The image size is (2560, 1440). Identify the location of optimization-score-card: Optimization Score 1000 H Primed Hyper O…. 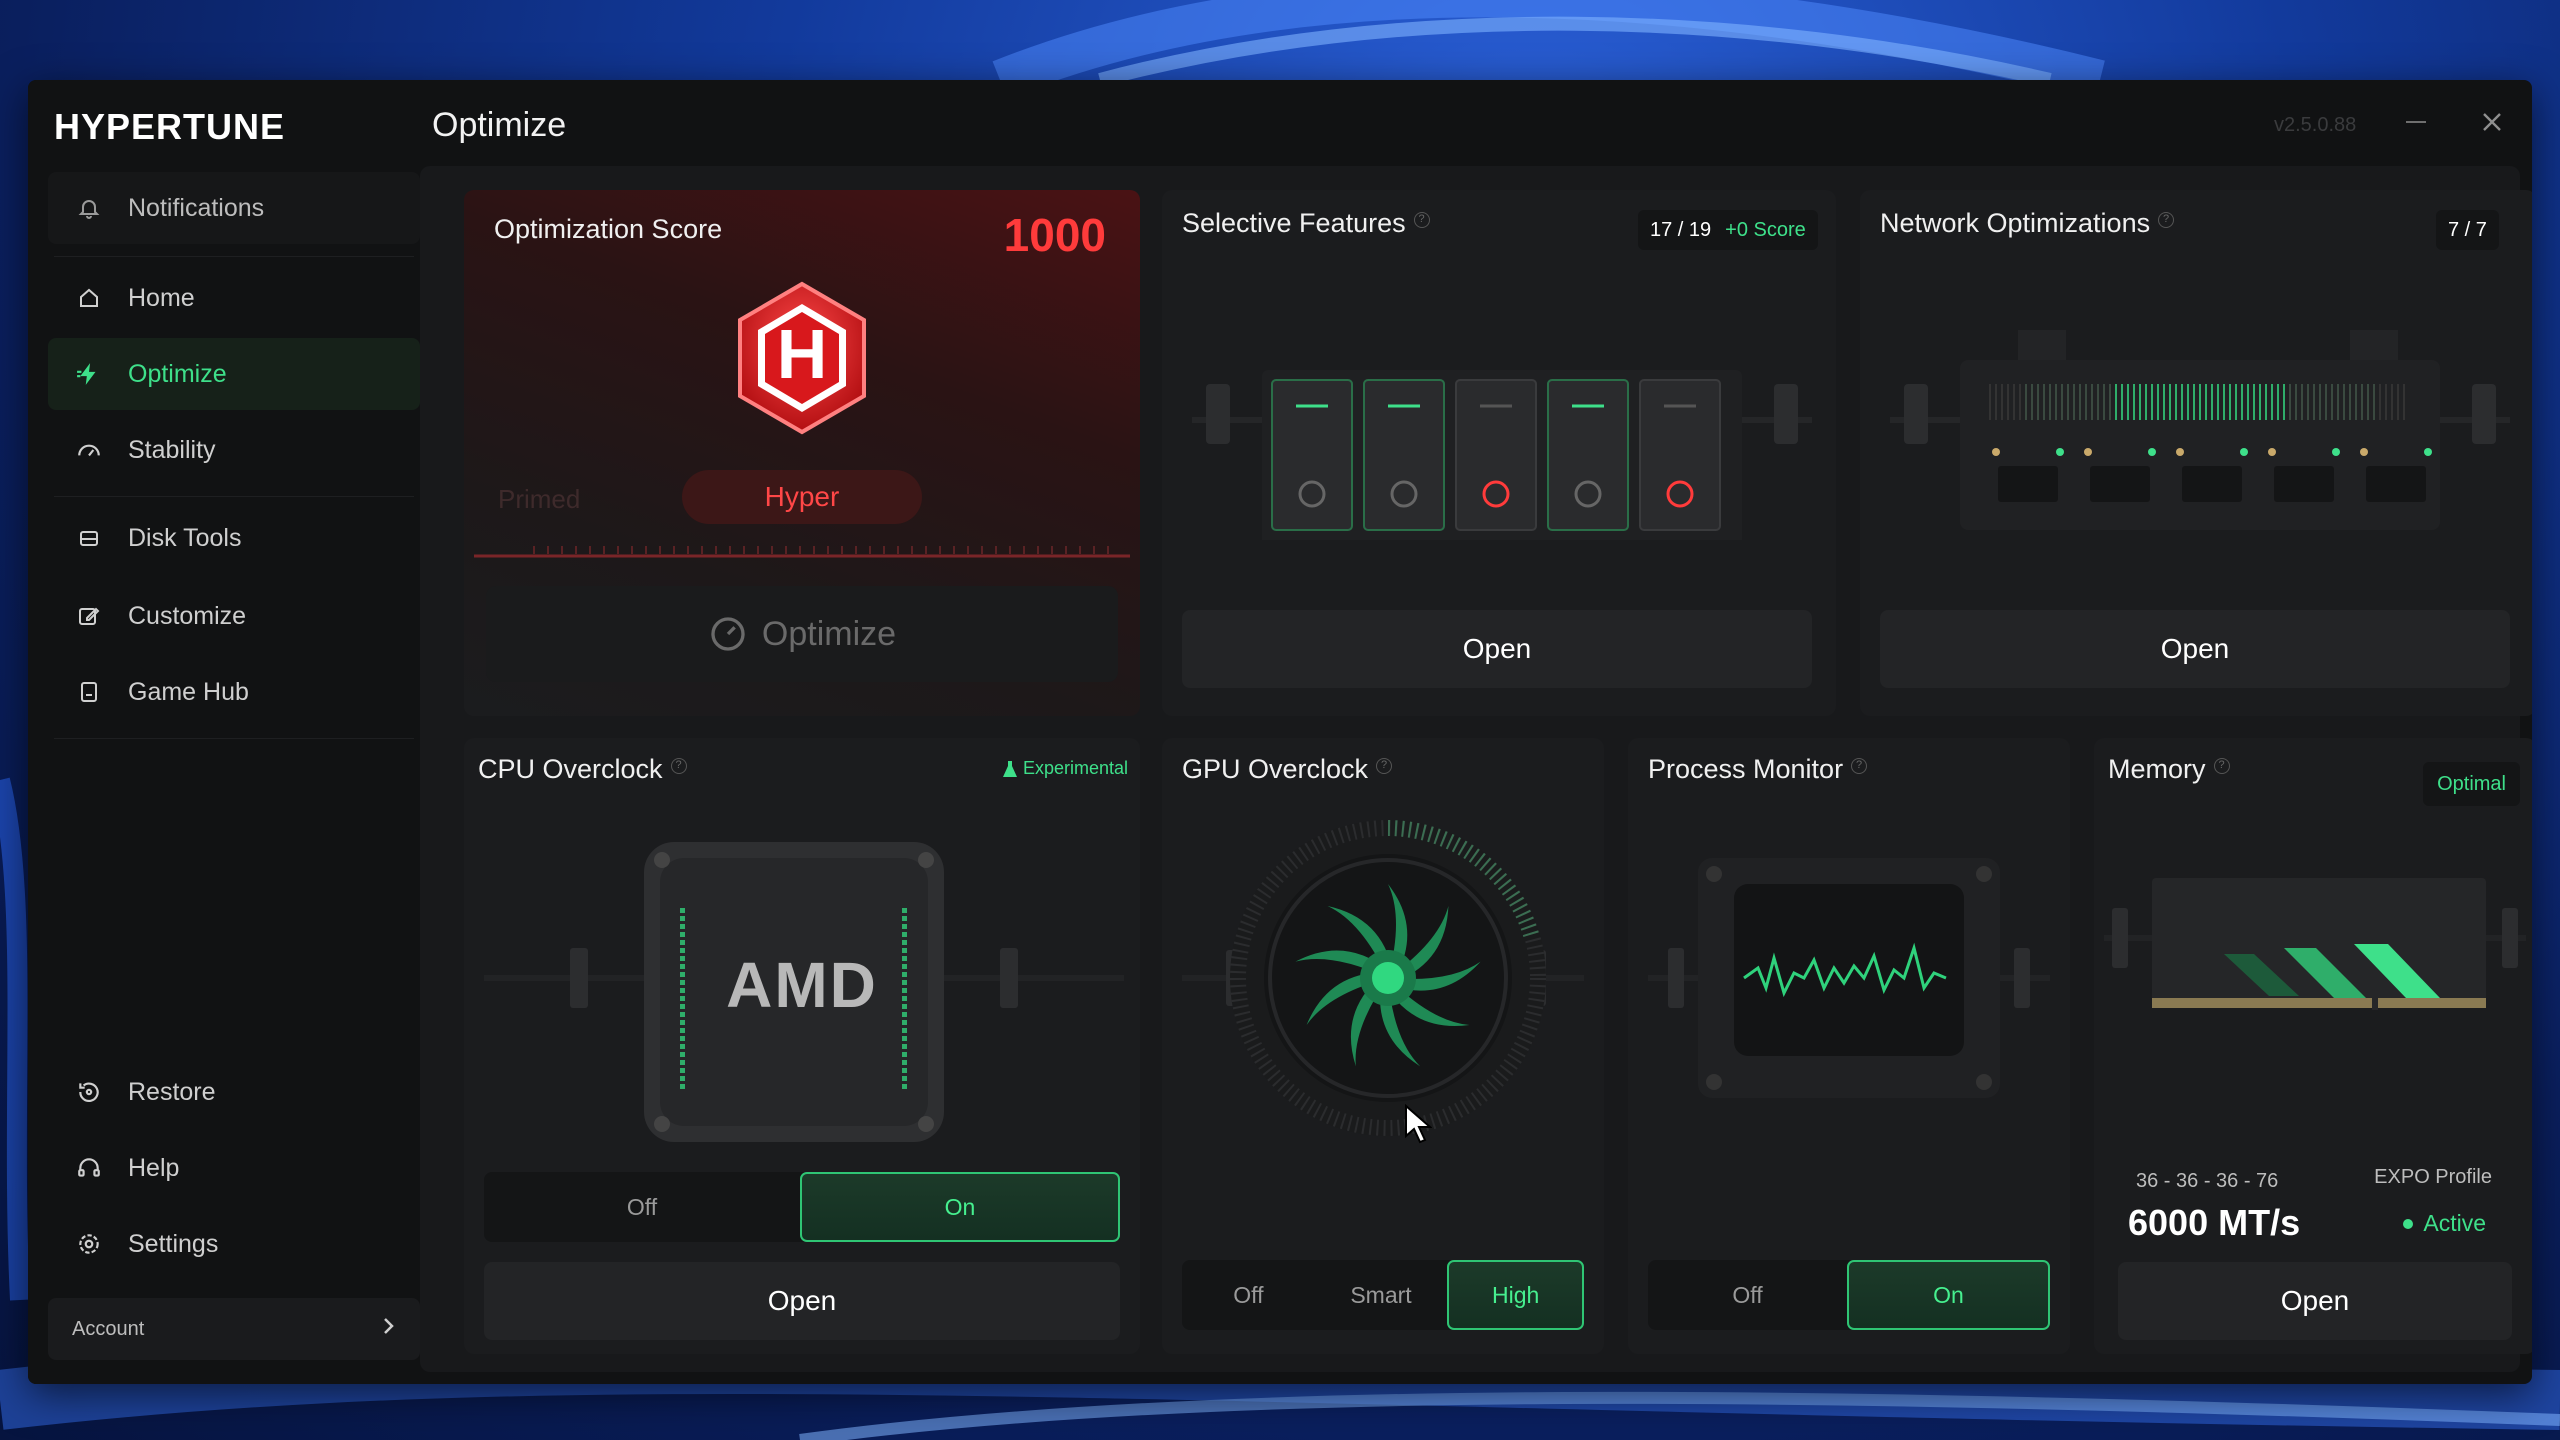
(802, 453).